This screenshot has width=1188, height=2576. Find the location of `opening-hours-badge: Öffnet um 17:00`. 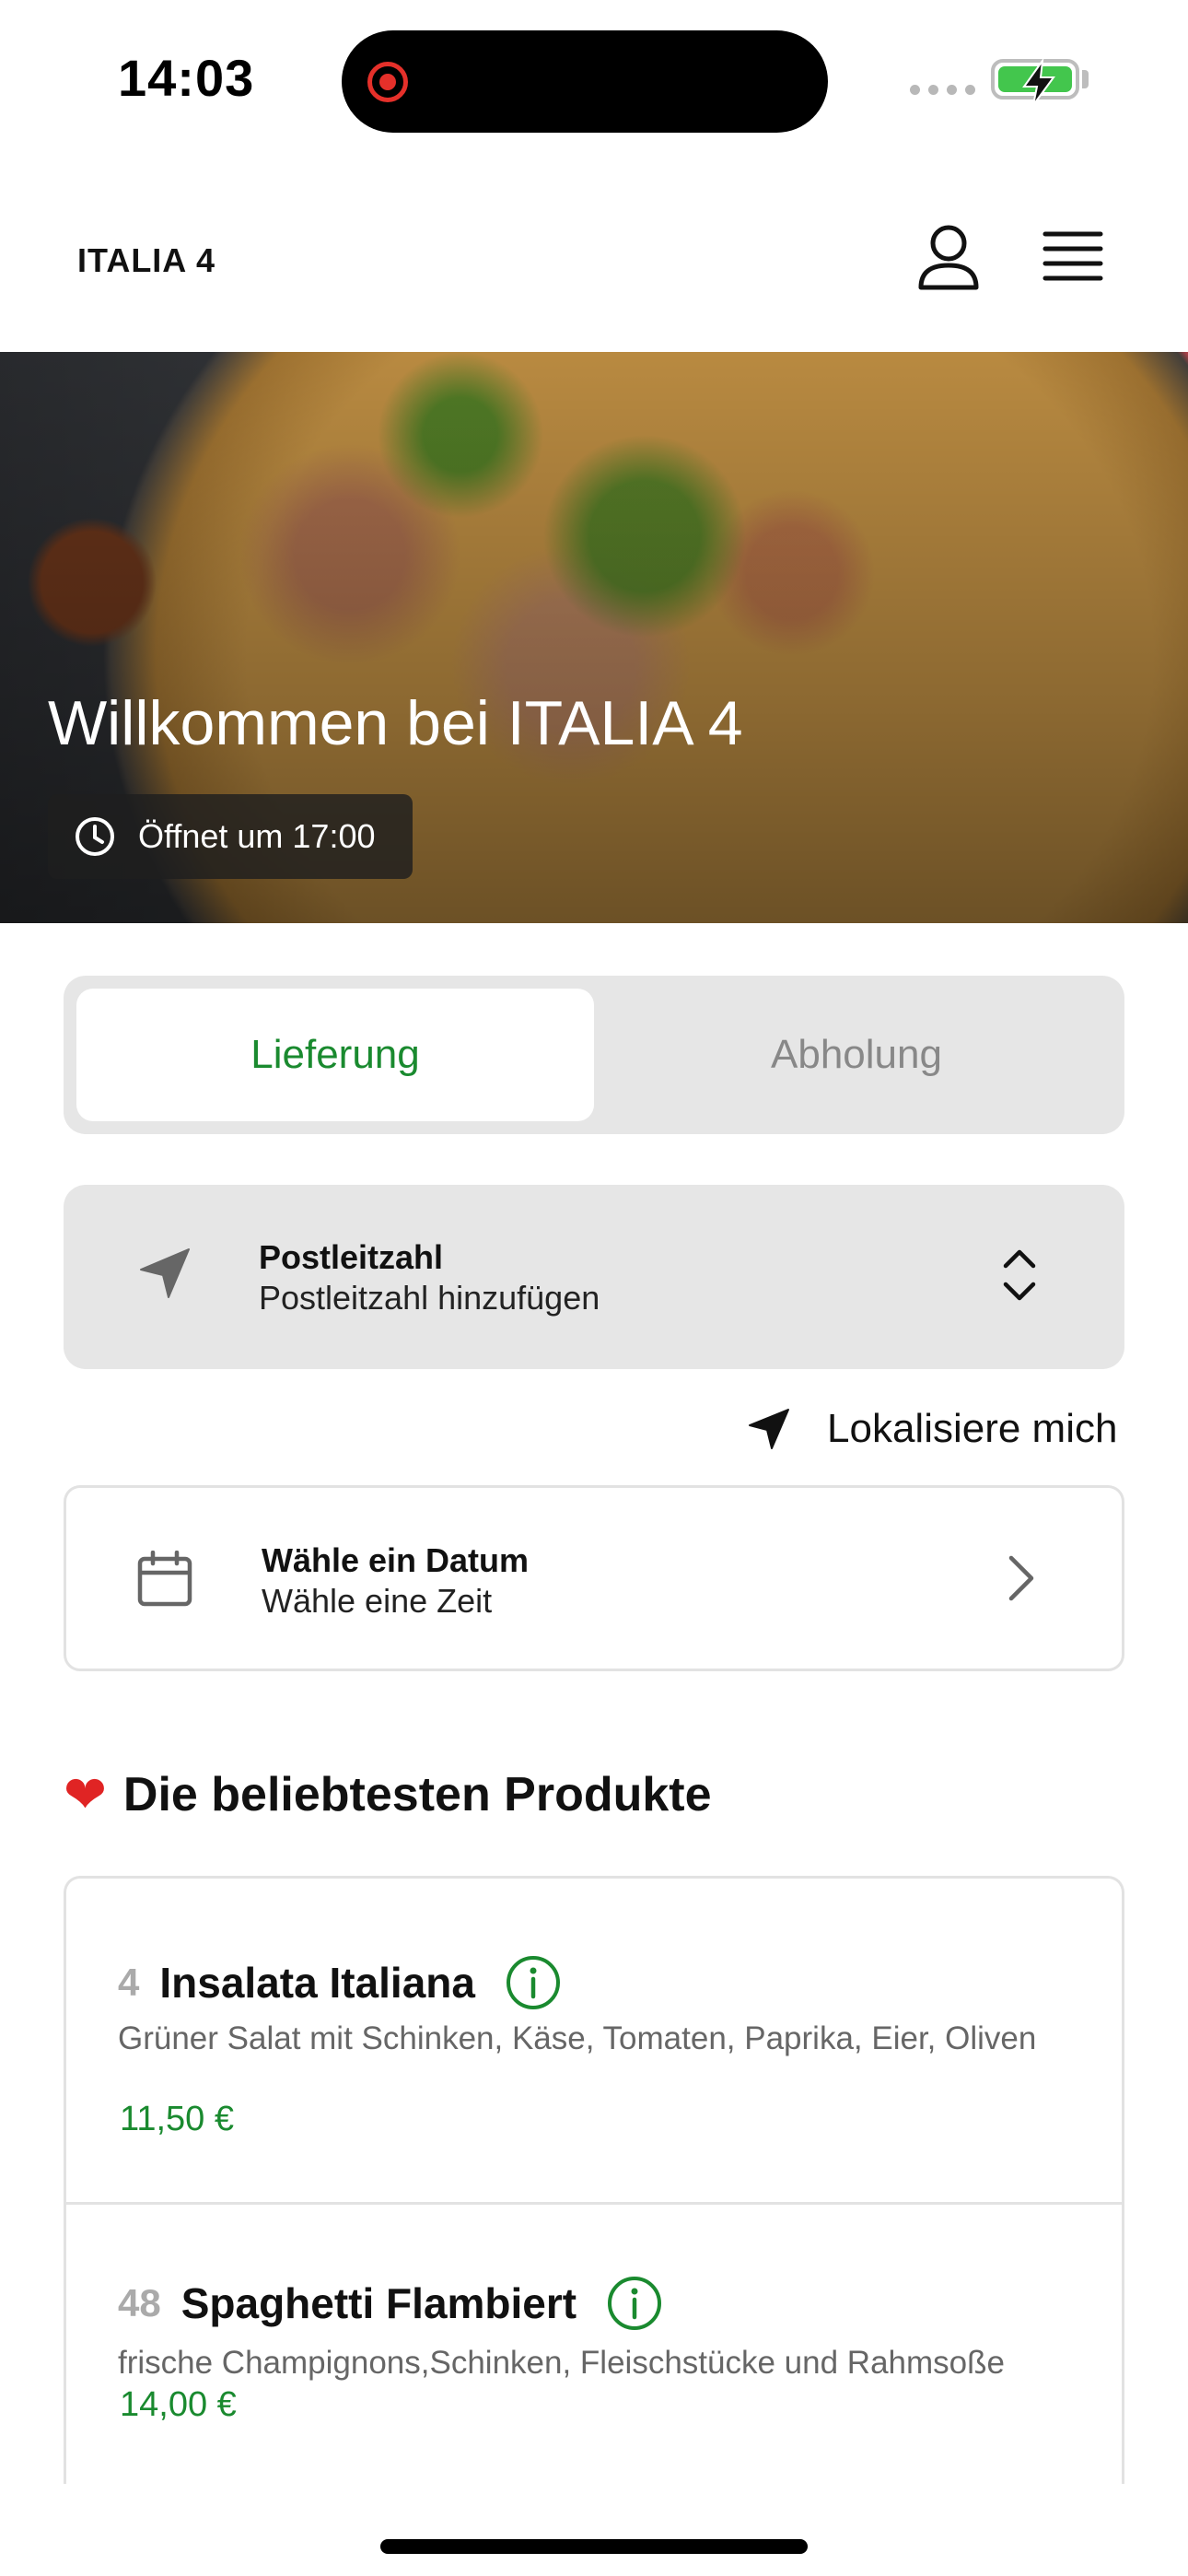

opening-hours-badge: Öffnet um 17:00 is located at coordinates (230, 837).